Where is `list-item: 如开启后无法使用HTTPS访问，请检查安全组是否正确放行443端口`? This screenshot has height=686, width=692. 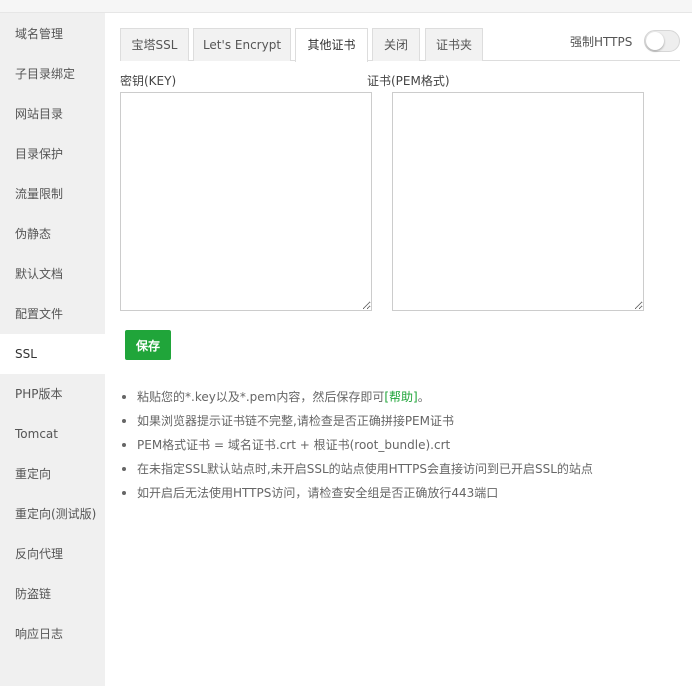 list-item: 如开启后无法使用HTTPS访问，请检查安全组是否正确放行443端口 is located at coordinates (400, 497).